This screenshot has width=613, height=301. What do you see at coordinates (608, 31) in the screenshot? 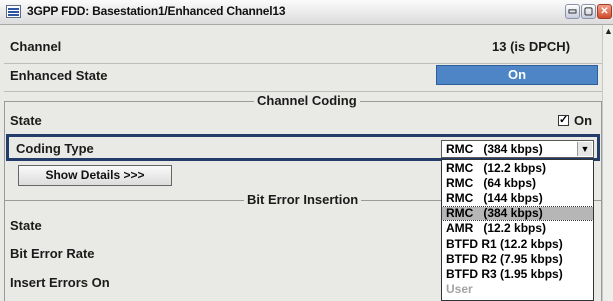
I see `scroll-up-arrow-icon: ▲` at bounding box center [608, 31].